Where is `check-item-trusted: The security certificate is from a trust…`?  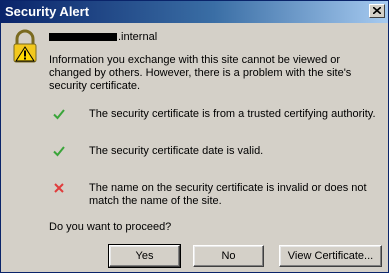
check-item-trusted: The security certificate is from a trust… is located at coordinates (232, 114).